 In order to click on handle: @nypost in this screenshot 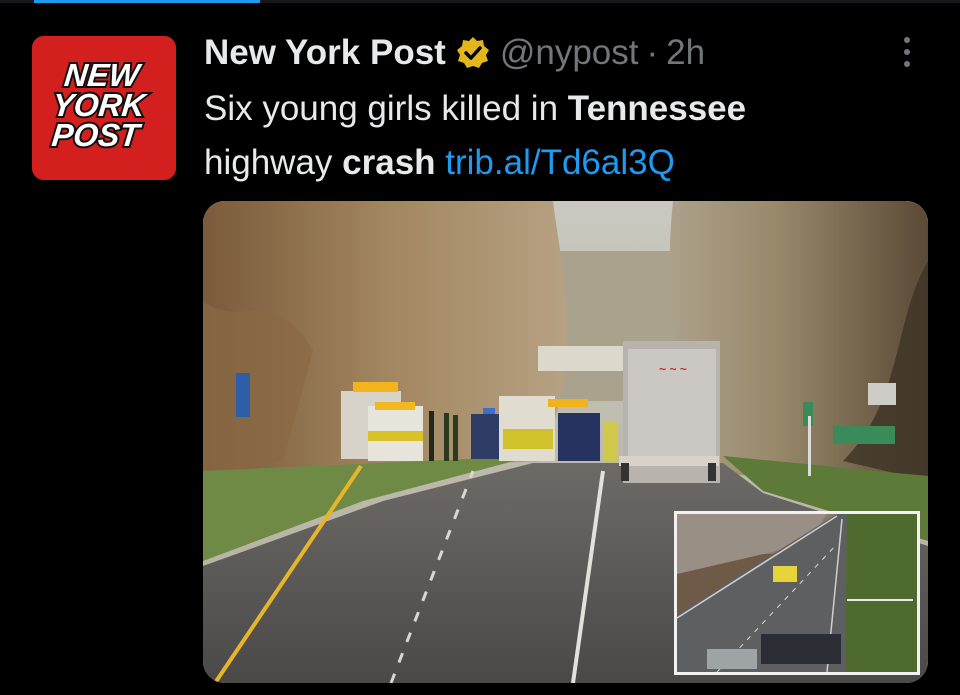, I will do `click(569, 53)`.